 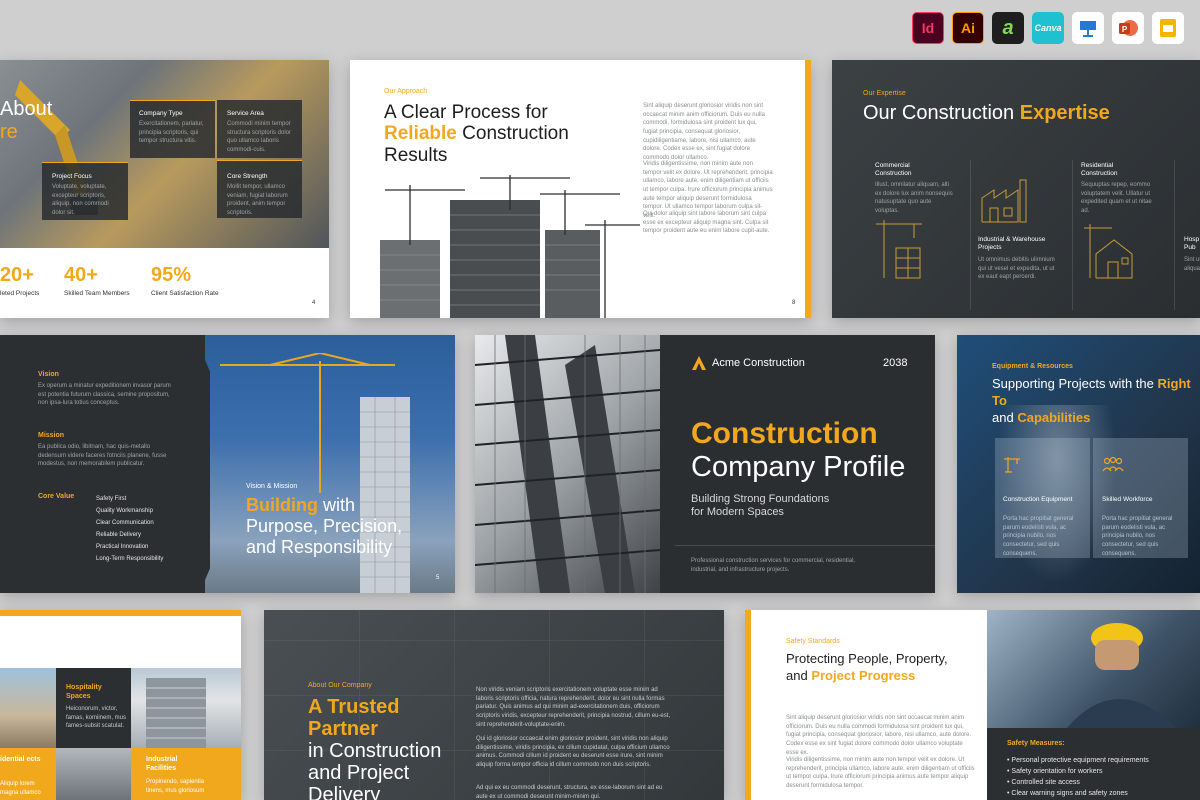 I want to click on powerpoint-icon: P, so click(x=1128, y=28).